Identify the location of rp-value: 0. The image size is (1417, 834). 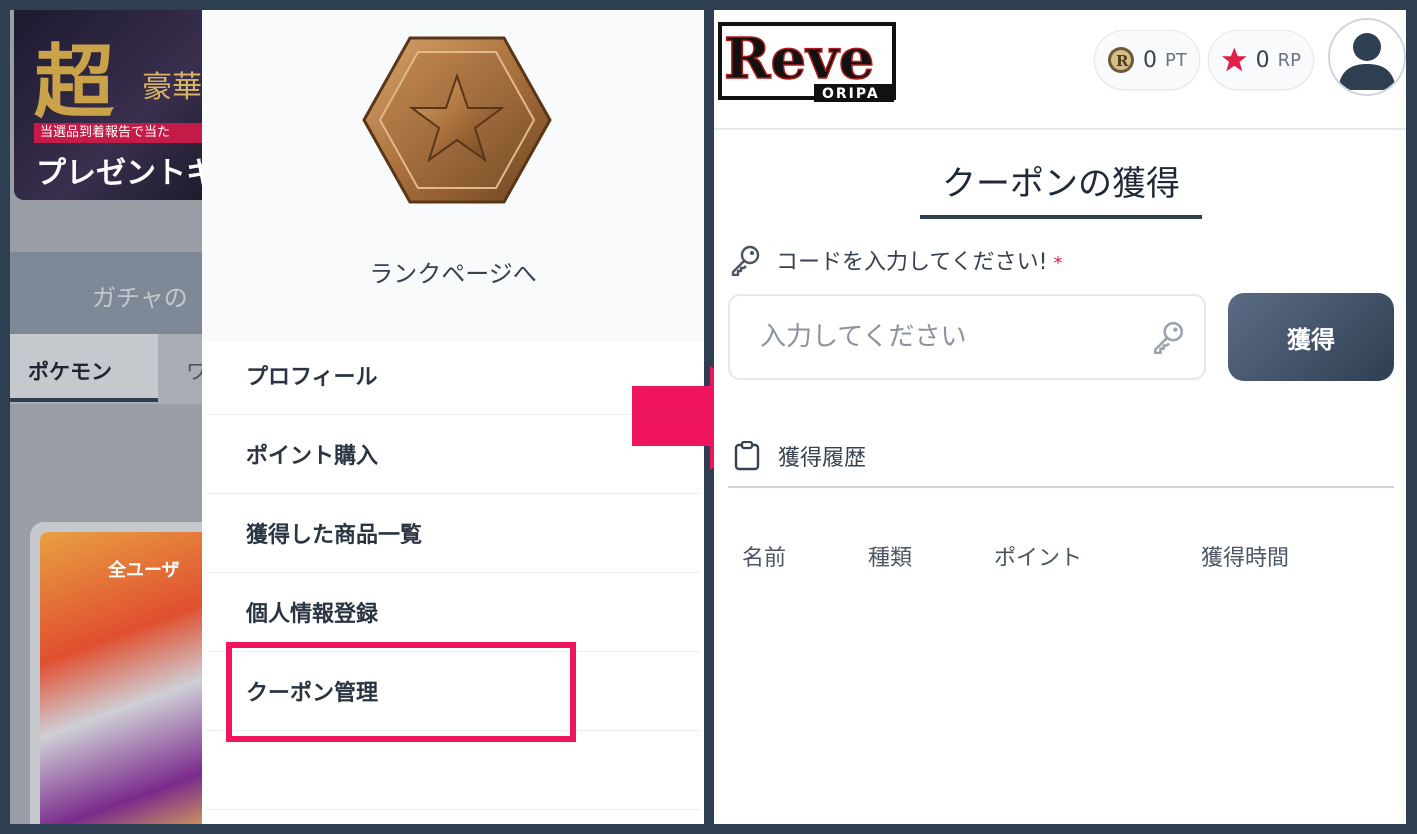
(1262, 60).